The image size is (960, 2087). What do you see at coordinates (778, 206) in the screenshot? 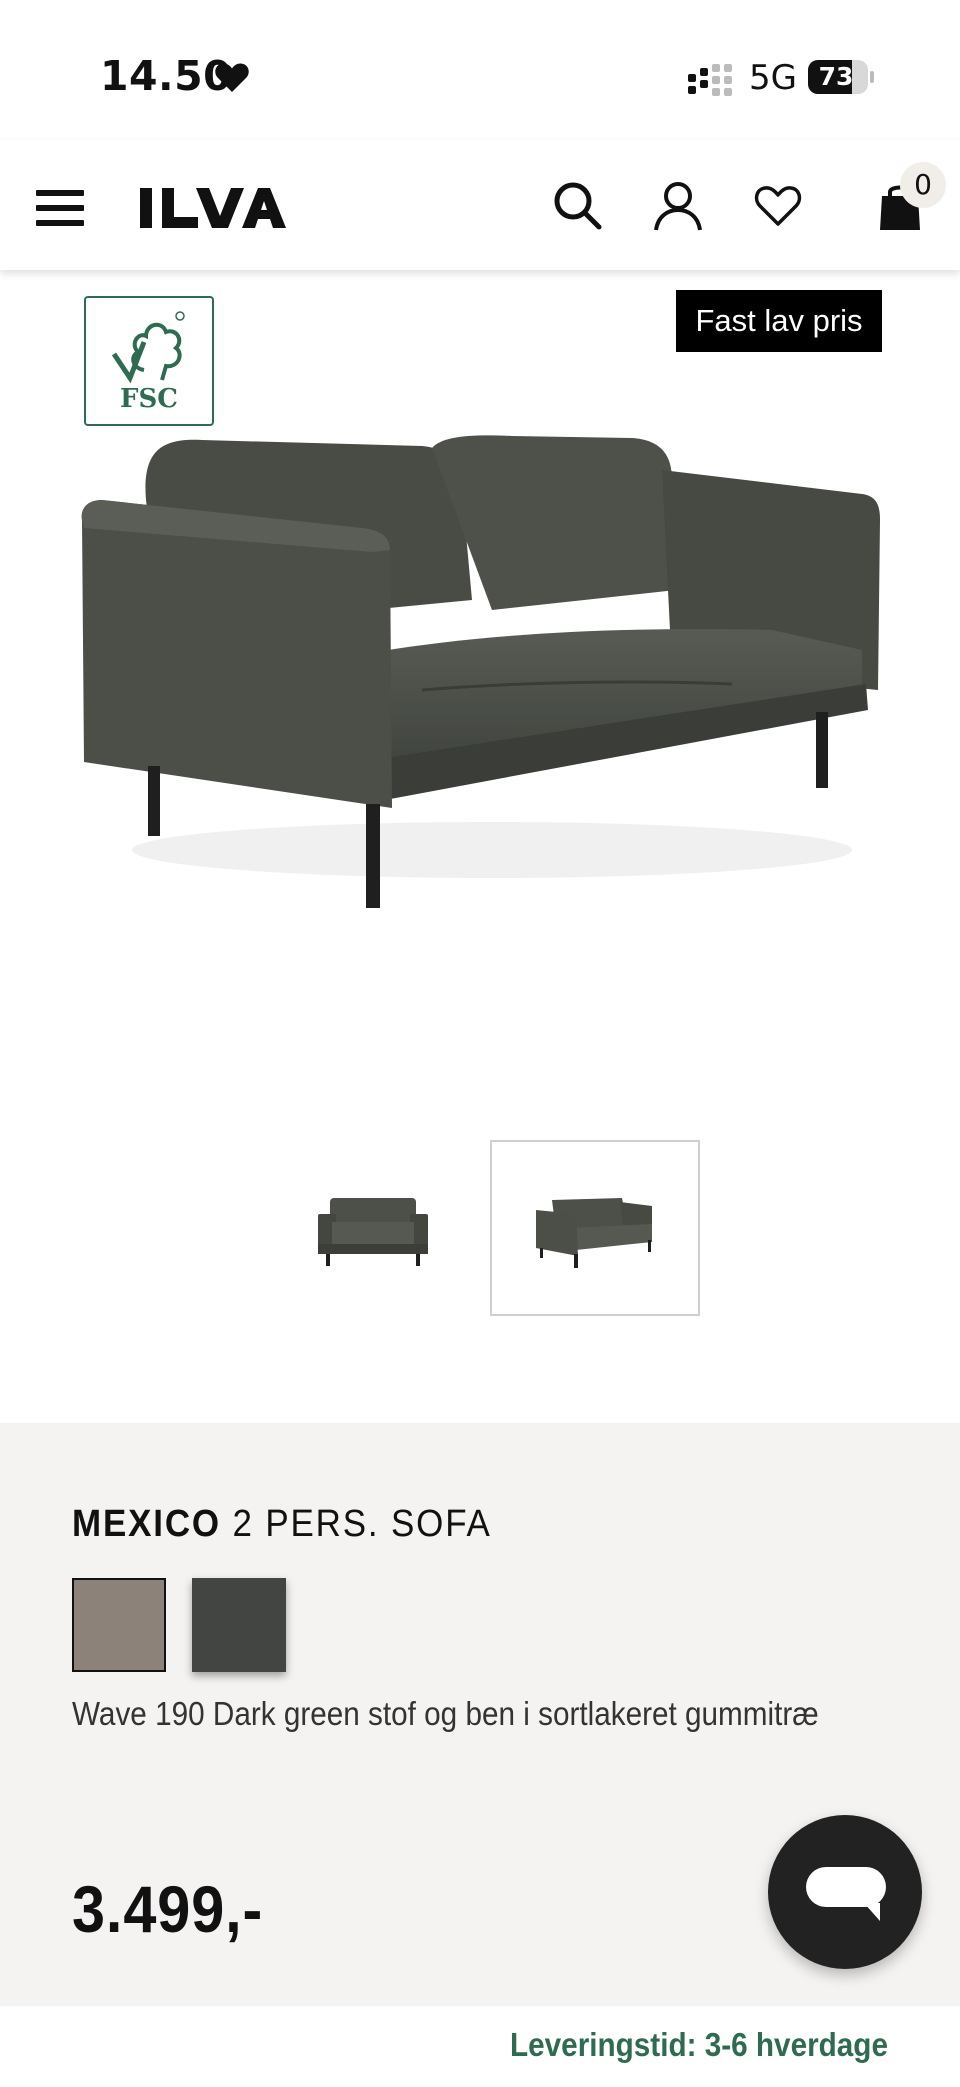
I see `heart-outline-icon` at bounding box center [778, 206].